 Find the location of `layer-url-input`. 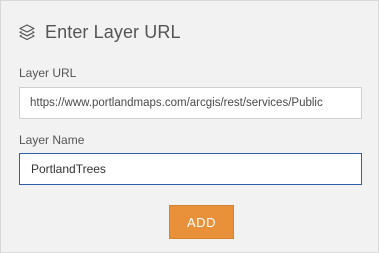

layer-url-input is located at coordinates (190, 103).